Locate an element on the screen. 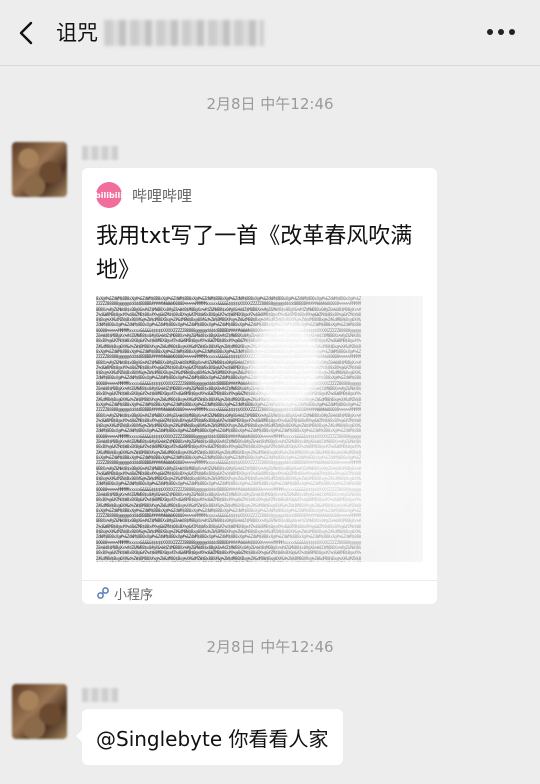  chat-header: 诅咒 is located at coordinates (270, 33).